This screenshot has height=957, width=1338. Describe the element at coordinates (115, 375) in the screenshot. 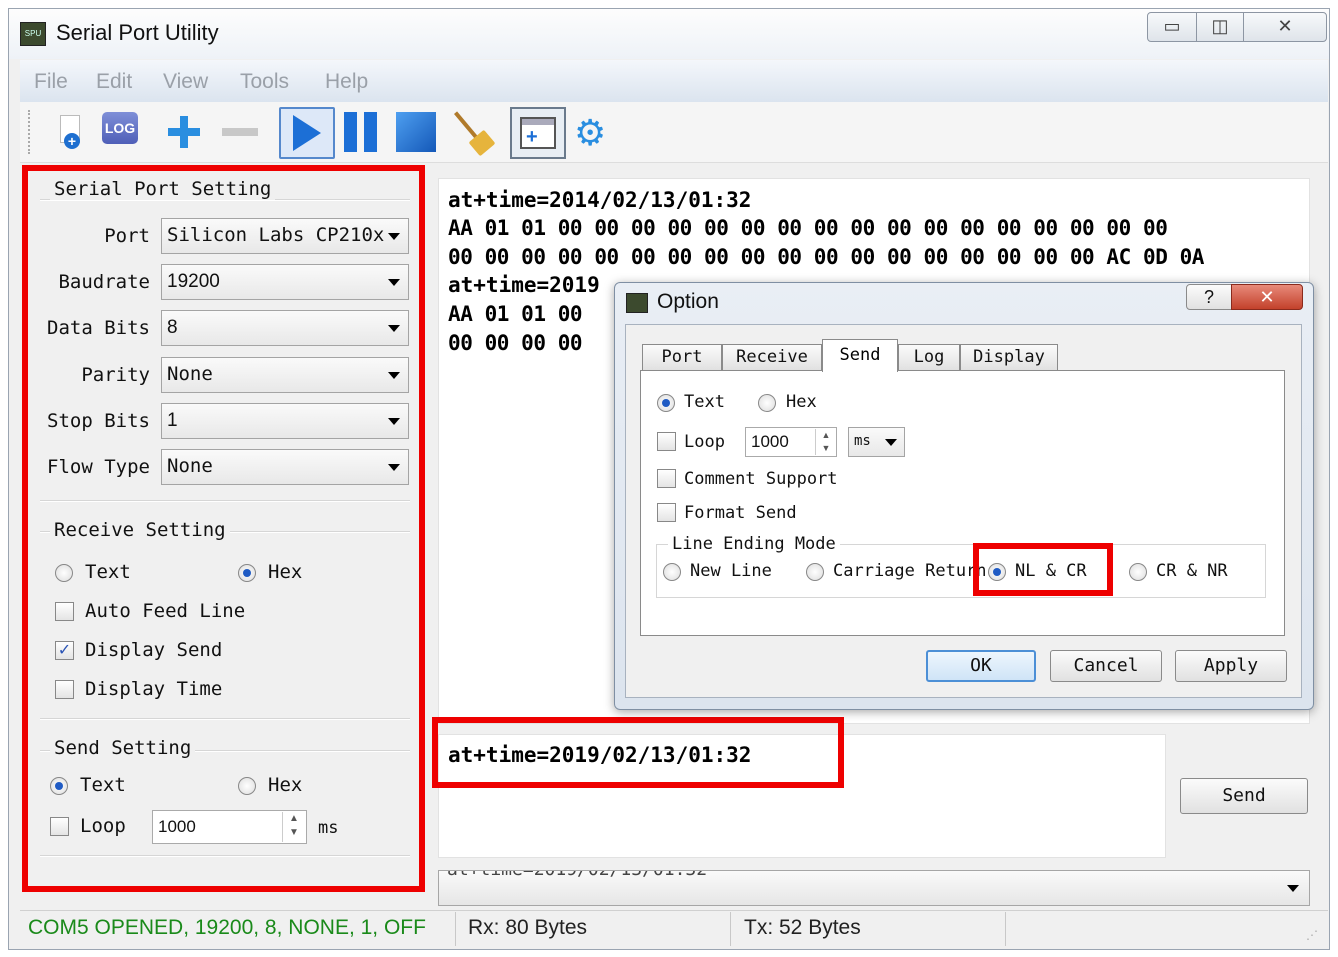

I see `parity-label: Parity` at that location.